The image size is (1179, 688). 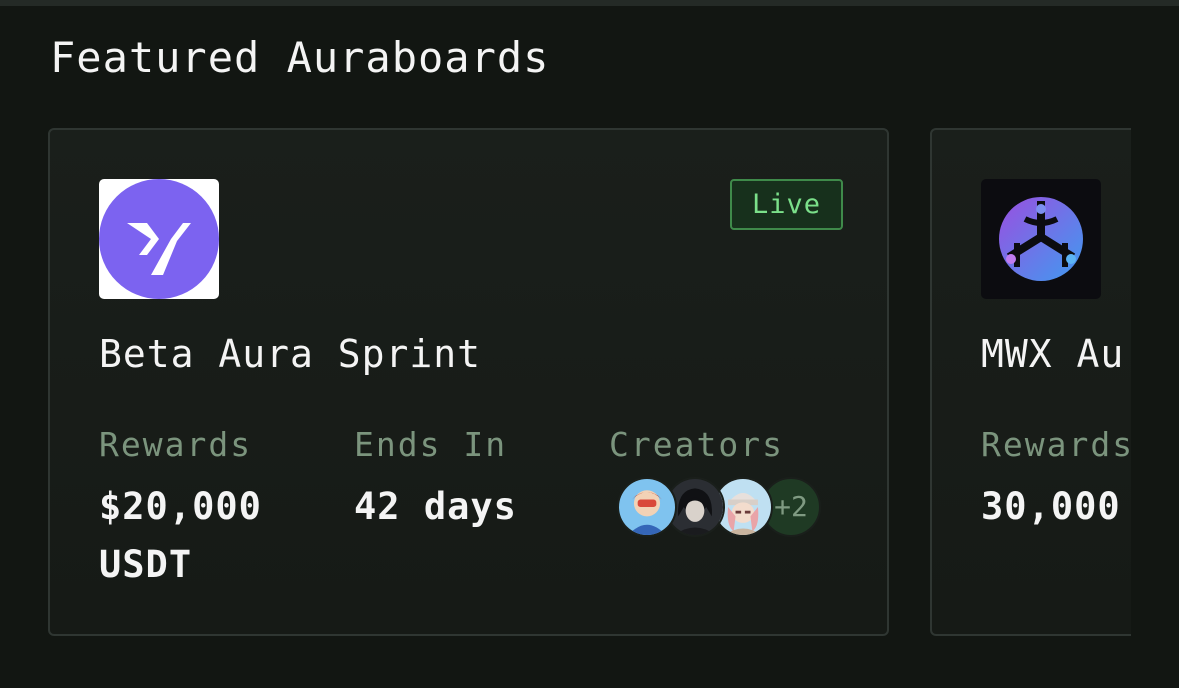 I want to click on card-title: Beta Aura Sprint, so click(x=290, y=354).